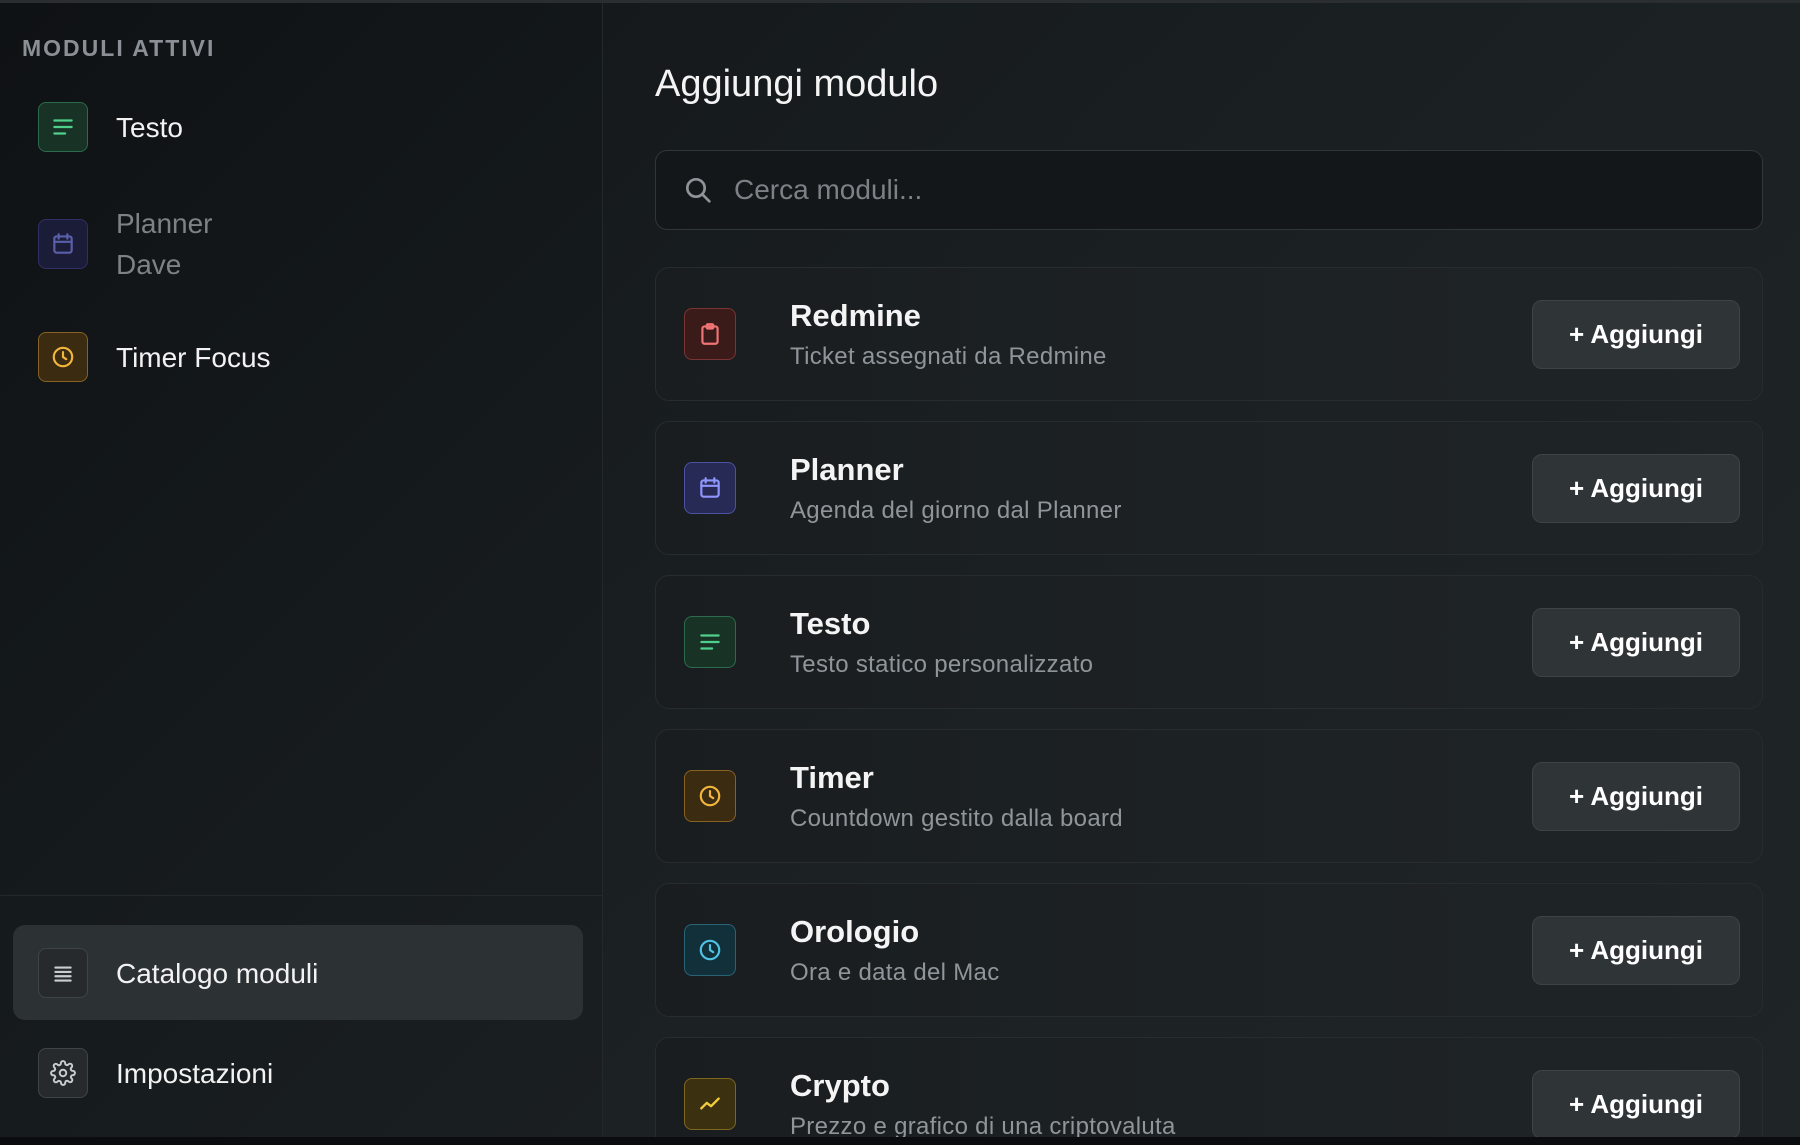  What do you see at coordinates (164, 244) in the screenshot?
I see `active-module-label: Planner Dave` at bounding box center [164, 244].